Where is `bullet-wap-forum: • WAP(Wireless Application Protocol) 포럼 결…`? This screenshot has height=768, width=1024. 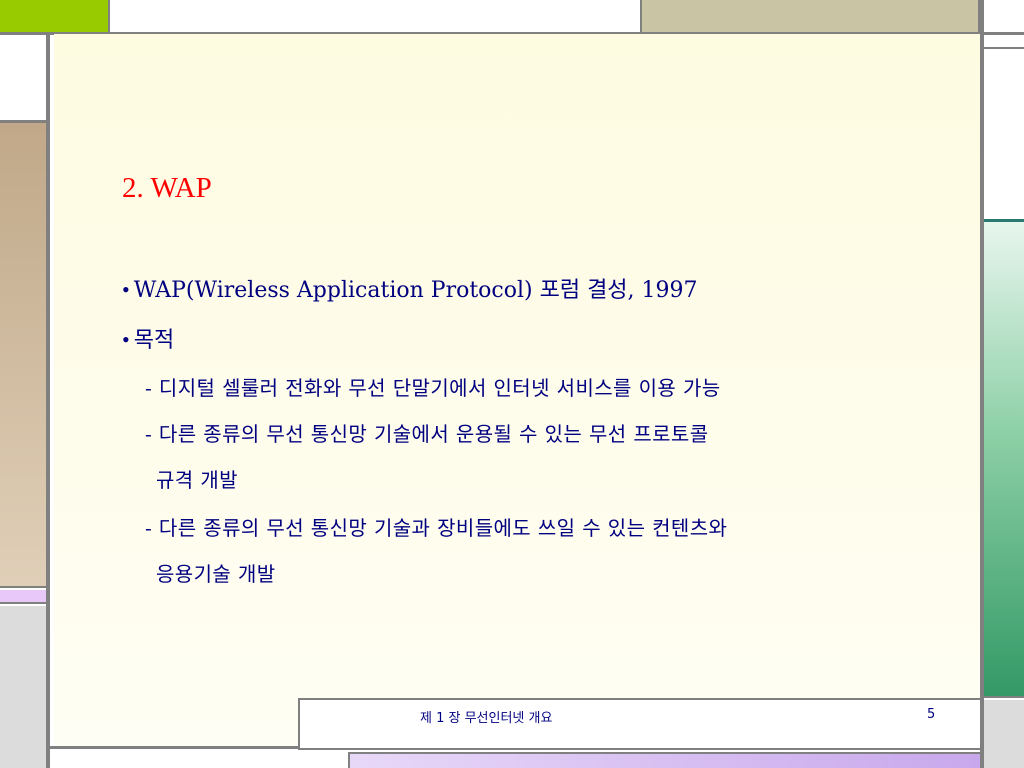
bullet-wap-forum: • WAP(Wireless Application Protocol) 포럼 결… is located at coordinates (410, 288).